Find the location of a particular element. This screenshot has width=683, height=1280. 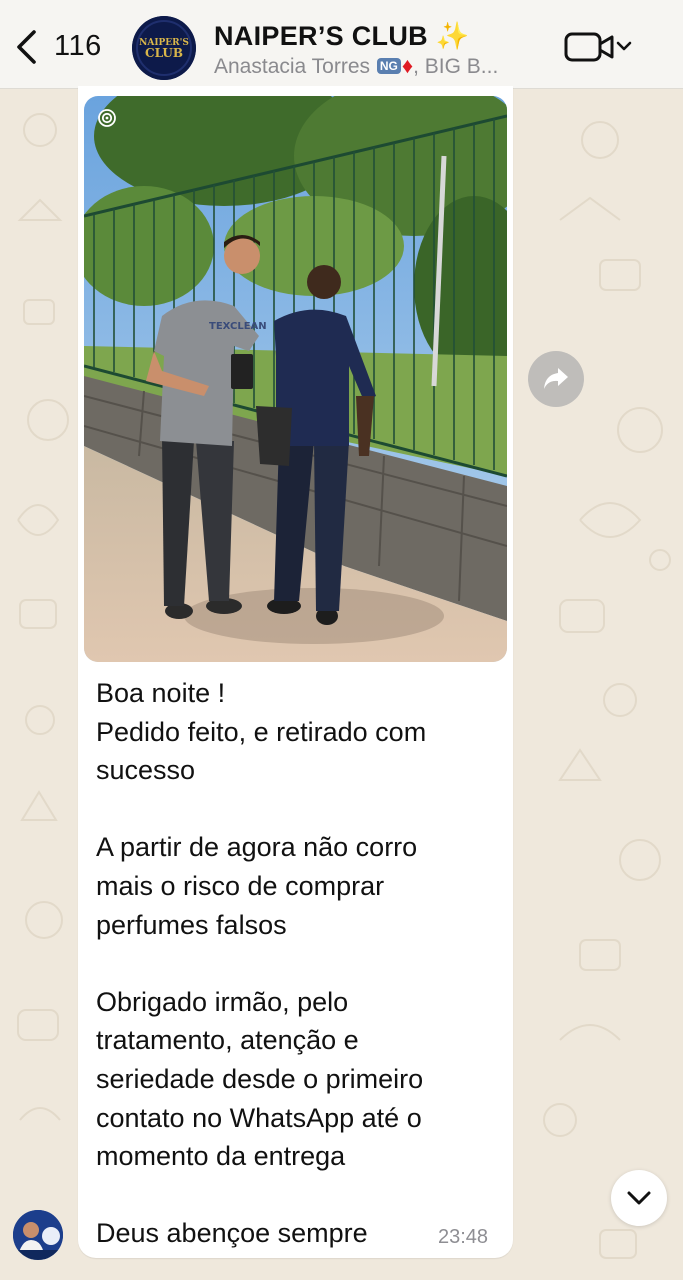

sparkle-emoji: ✨ is located at coordinates (452, 36).